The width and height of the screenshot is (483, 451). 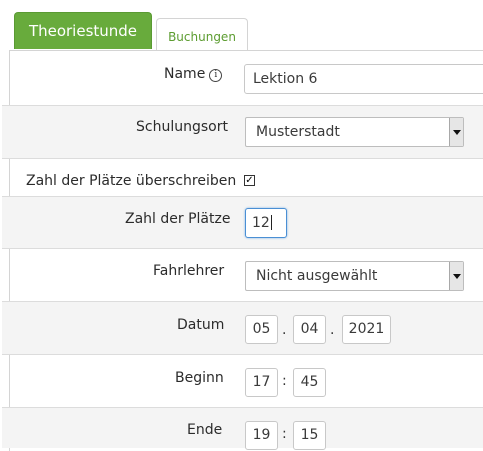 I want to click on row-date, so click(x=242, y=328).